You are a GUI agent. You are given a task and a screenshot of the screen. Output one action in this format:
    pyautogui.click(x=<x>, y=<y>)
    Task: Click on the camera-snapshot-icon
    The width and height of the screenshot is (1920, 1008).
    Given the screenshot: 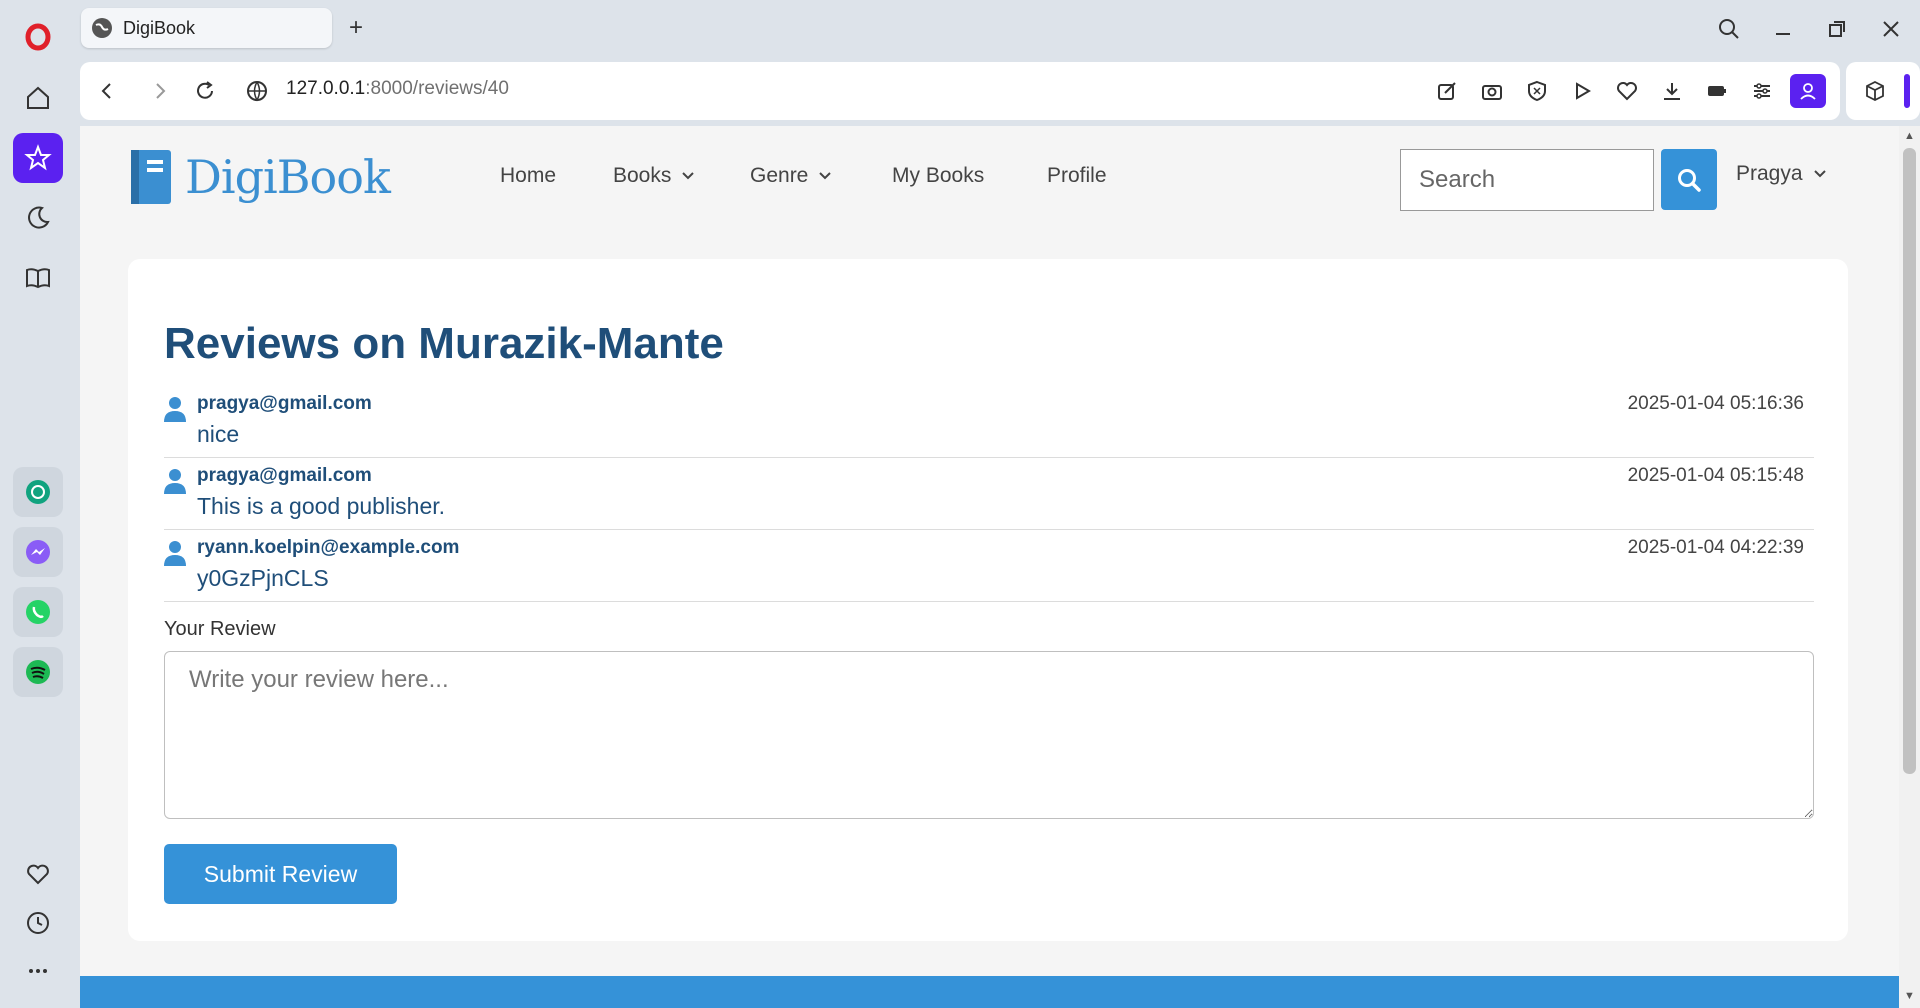 What is the action you would take?
    pyautogui.click(x=1492, y=91)
    